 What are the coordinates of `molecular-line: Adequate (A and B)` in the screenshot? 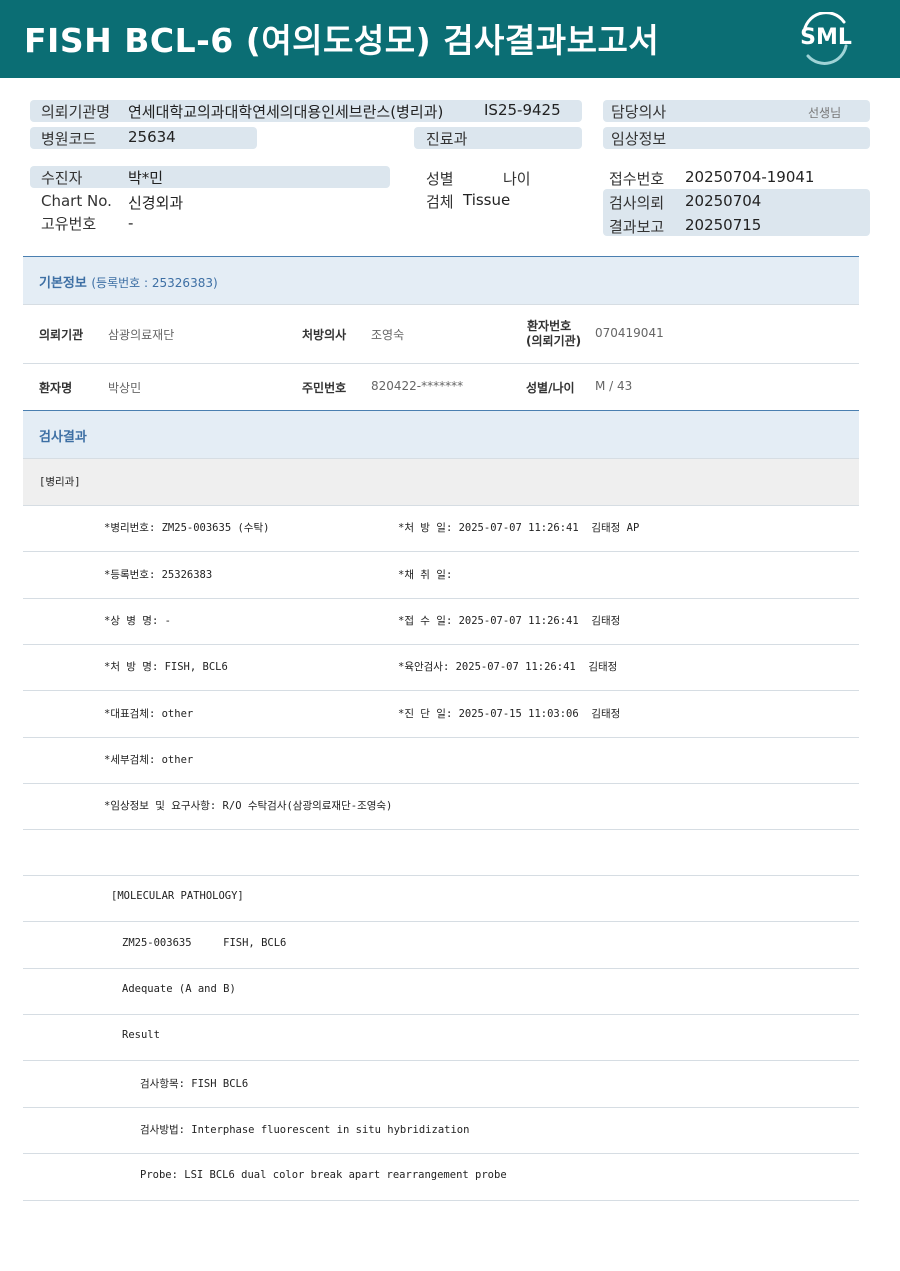 It's located at (179, 989).